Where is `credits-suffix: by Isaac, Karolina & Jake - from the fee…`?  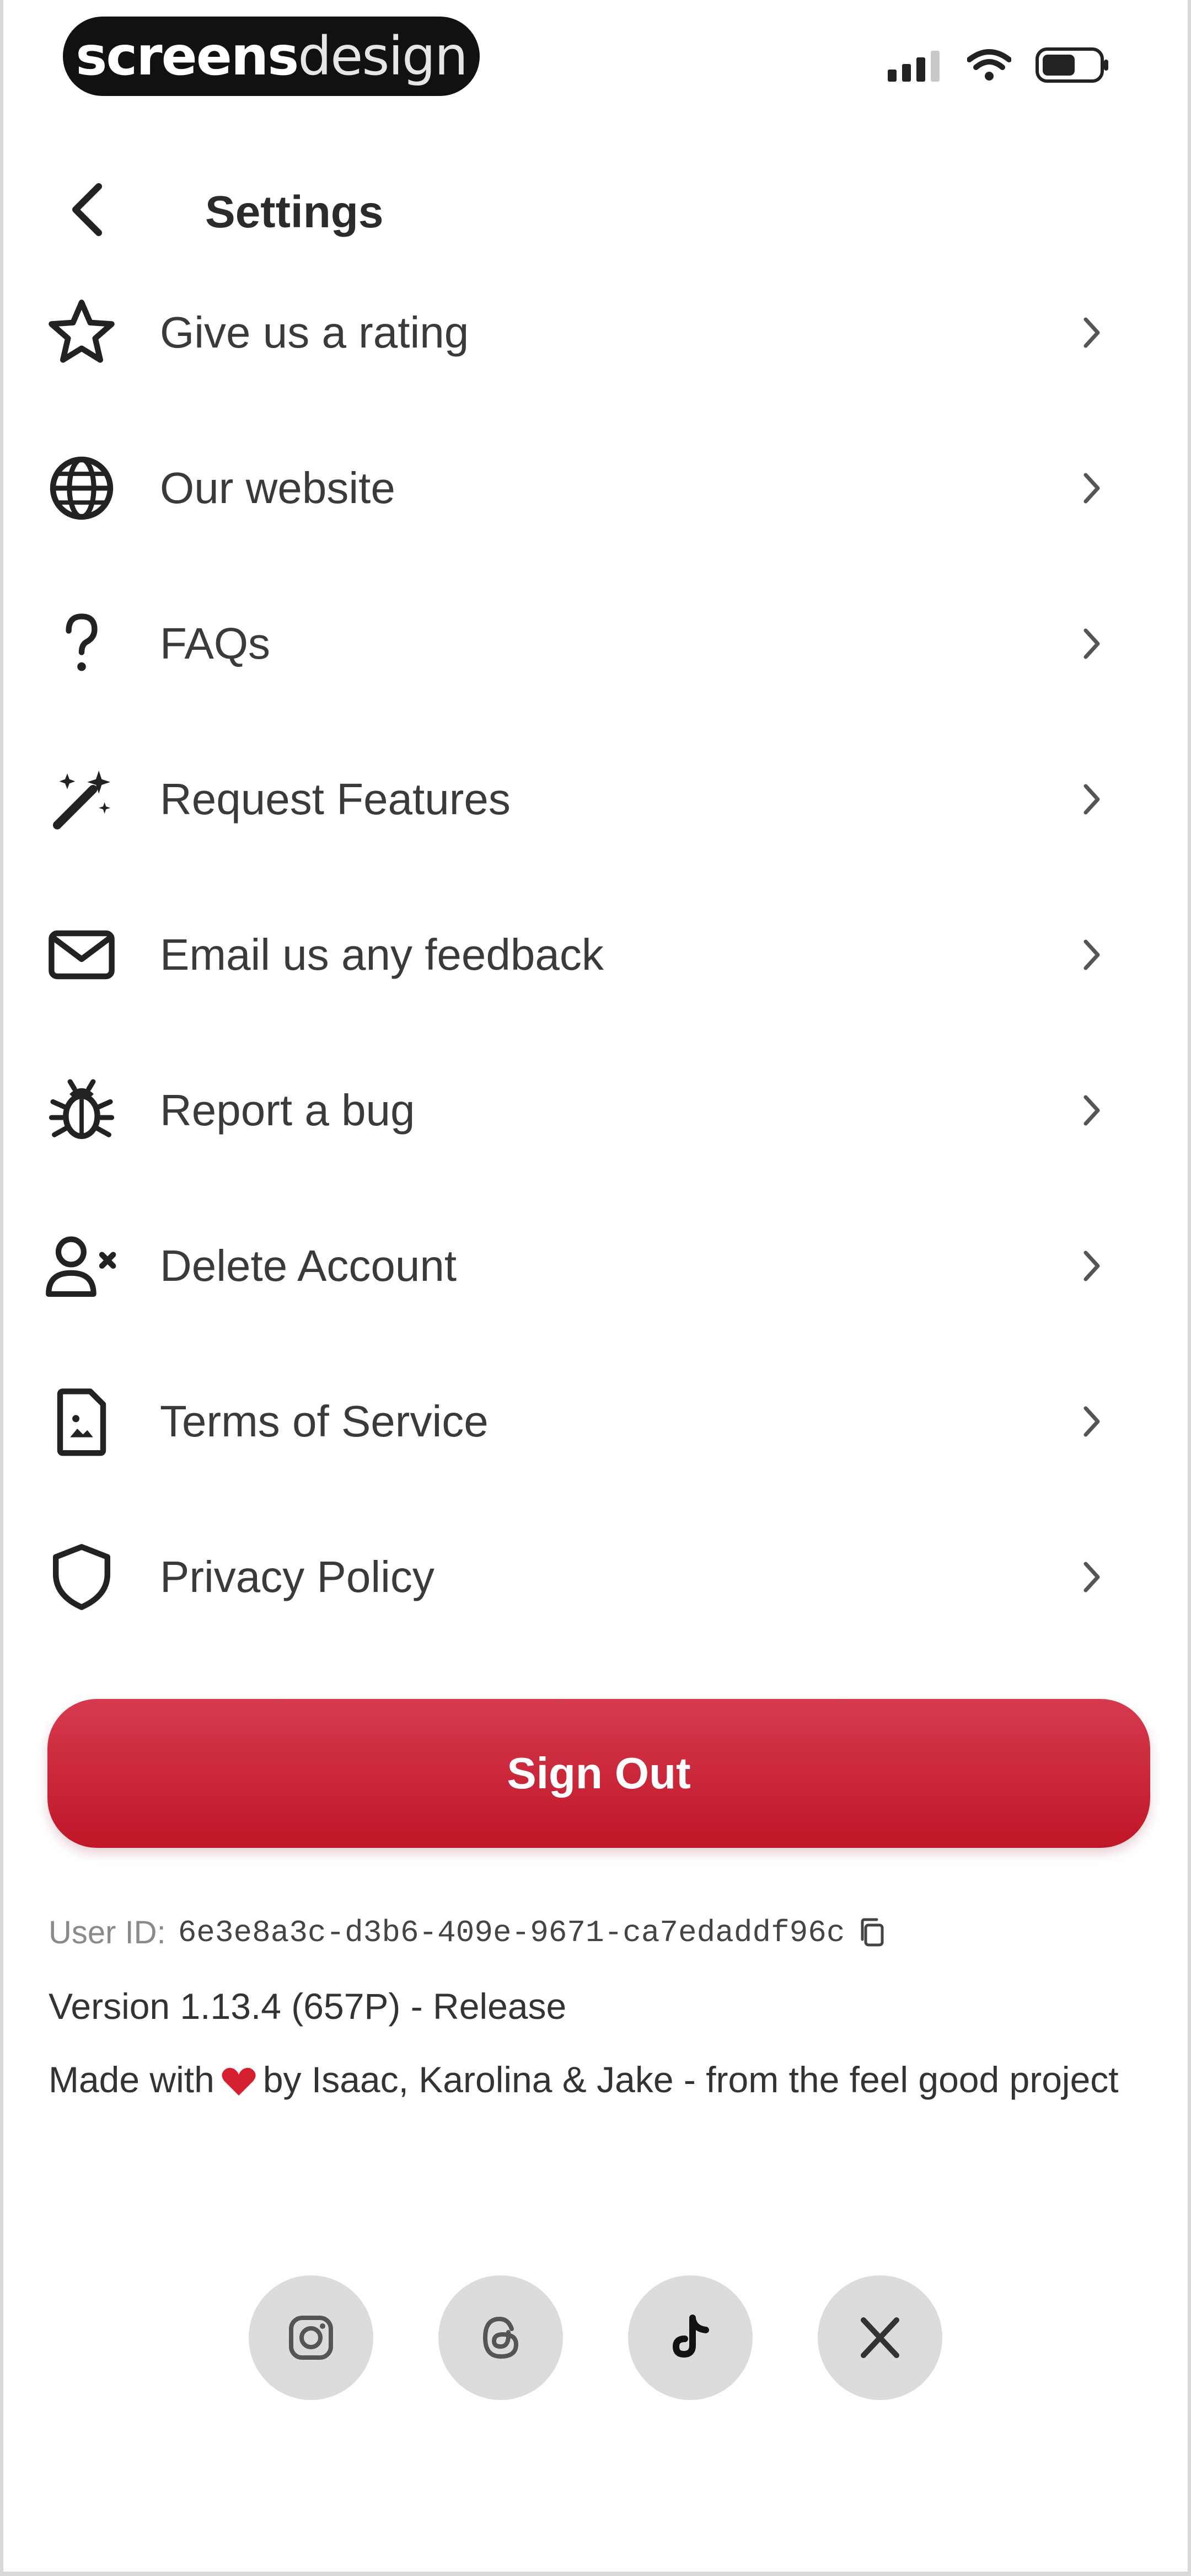 credits-suffix: by Isaac, Karolina & Jake - from the fee… is located at coordinates (690, 2079).